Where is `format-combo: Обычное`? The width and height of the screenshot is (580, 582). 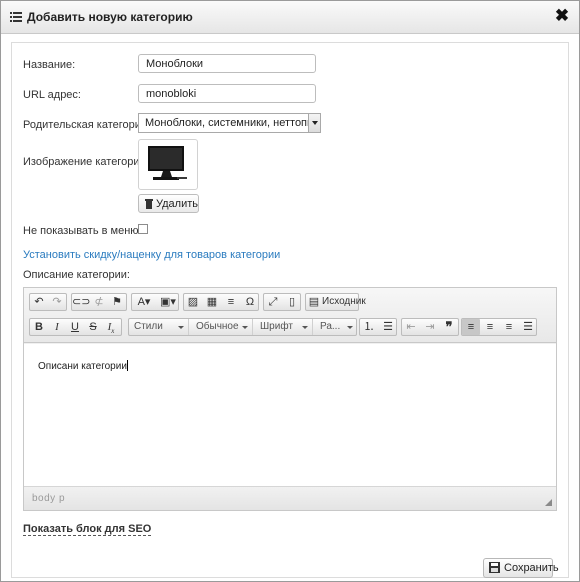
format-combo: Обычное is located at coordinates (222, 327).